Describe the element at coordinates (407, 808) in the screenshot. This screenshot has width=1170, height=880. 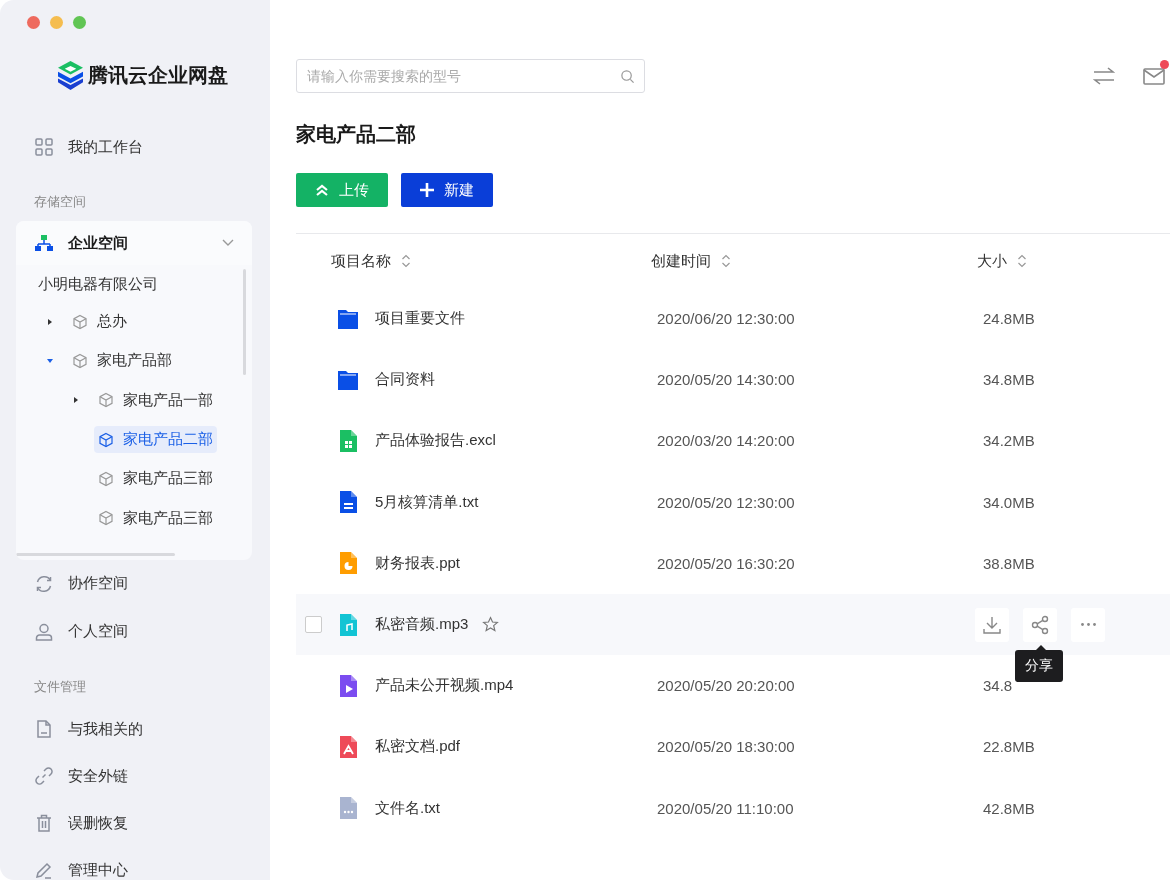
I see `file-name: 文件名.txt` at that location.